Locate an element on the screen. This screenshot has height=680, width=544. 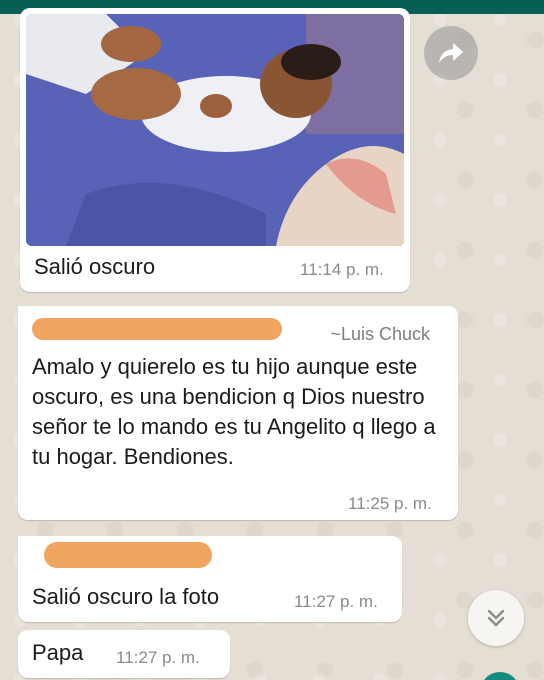
message-timestamp: 11:14 p. m. is located at coordinates (342, 269).